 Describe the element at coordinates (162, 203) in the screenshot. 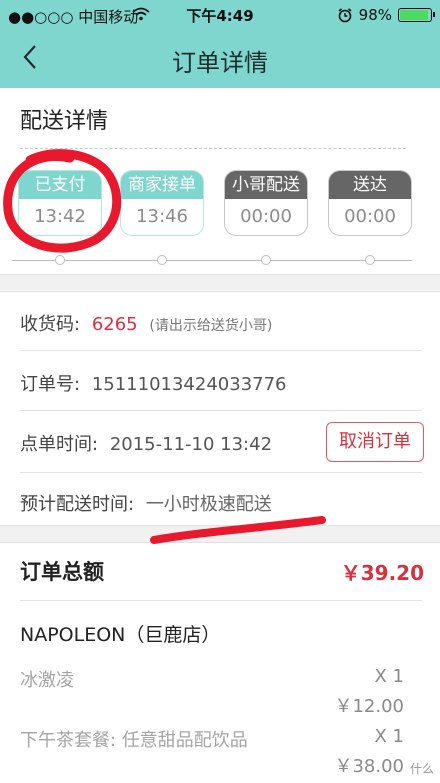

I see `step-merchant-accepted: 商家接单 13:46` at that location.